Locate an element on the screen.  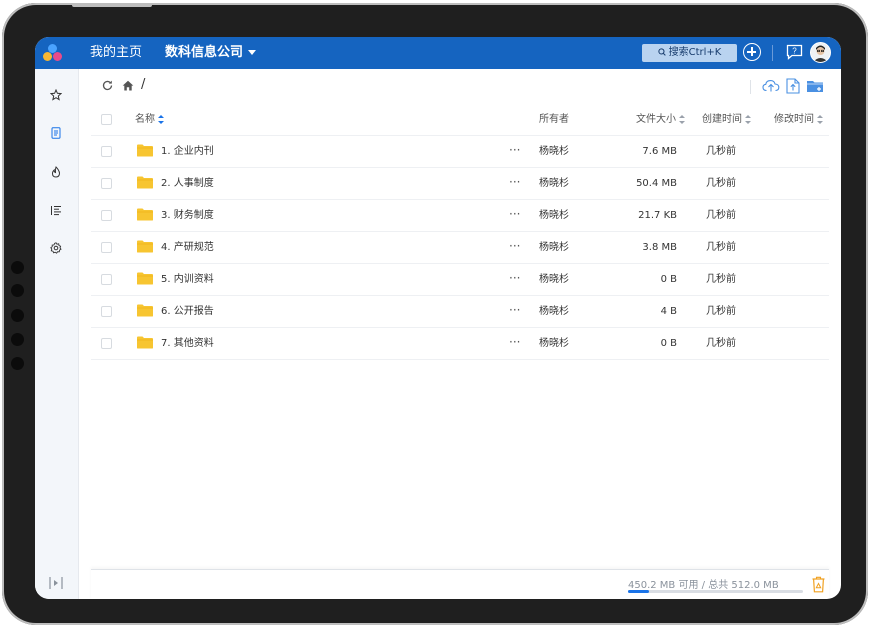
table-row: 2. 人事制度 ··· 杨晓杉 50.4 MB 几秒前 is located at coordinates (460, 184).